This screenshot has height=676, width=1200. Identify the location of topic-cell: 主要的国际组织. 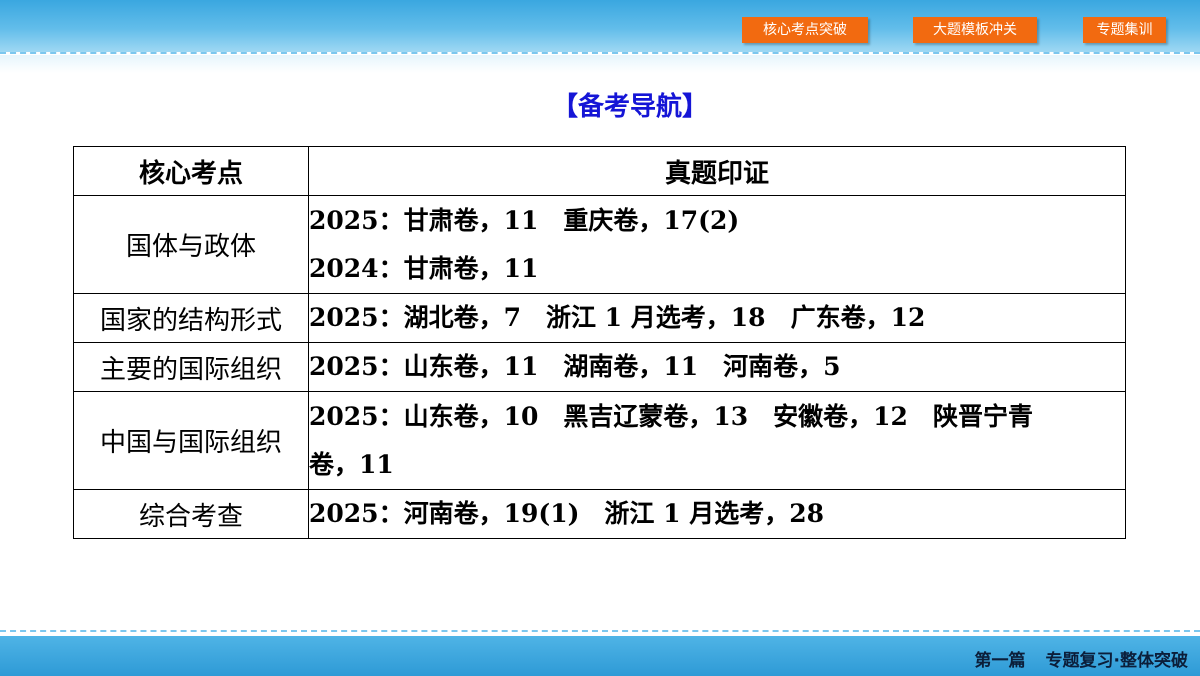
(191, 367).